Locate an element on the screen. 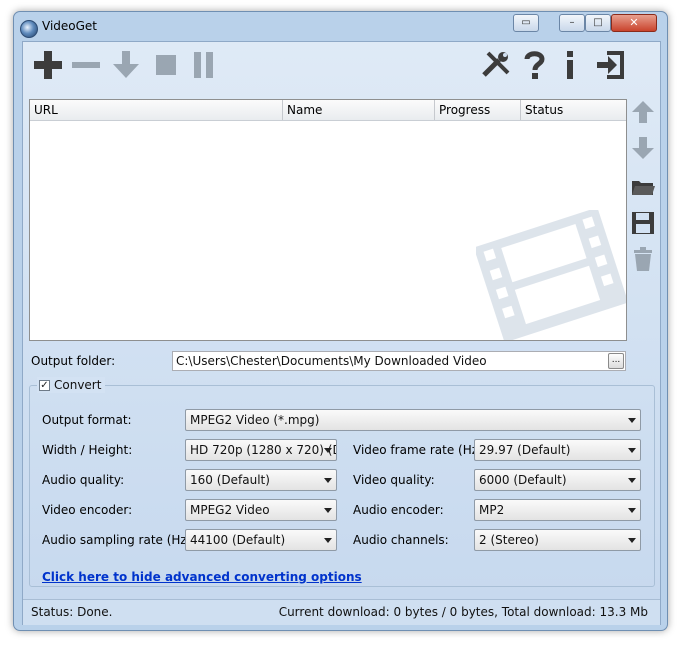  save-button is located at coordinates (643, 223).